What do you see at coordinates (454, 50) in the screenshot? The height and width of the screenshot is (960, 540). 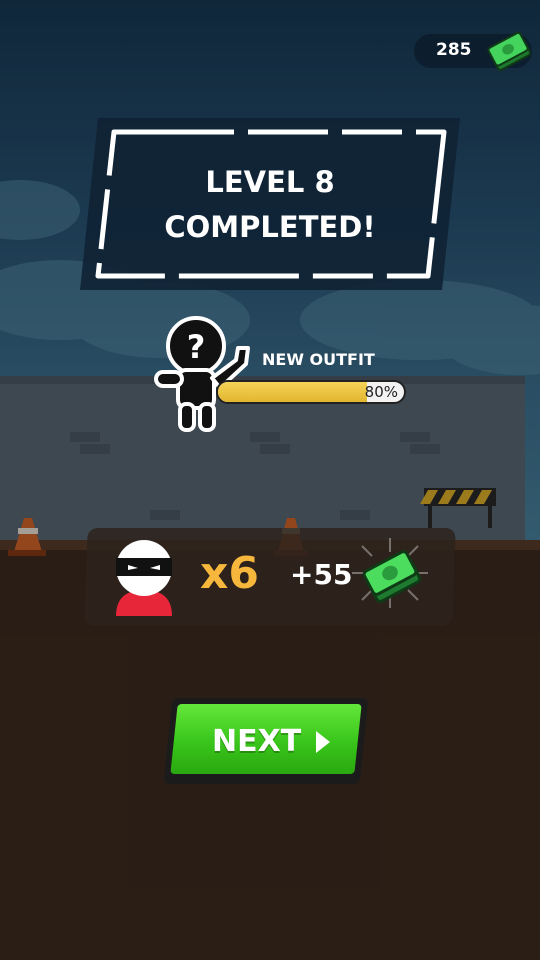 I see `currency-amount: 285` at bounding box center [454, 50].